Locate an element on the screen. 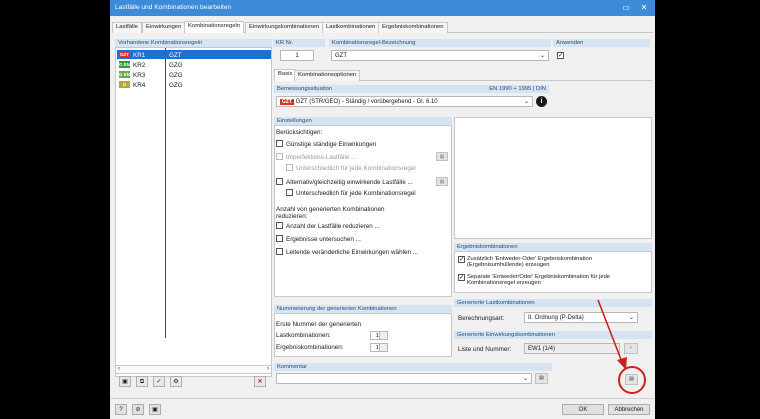 The height and width of the screenshot is (419, 760). annotation-overlay is located at coordinates (621, 346).